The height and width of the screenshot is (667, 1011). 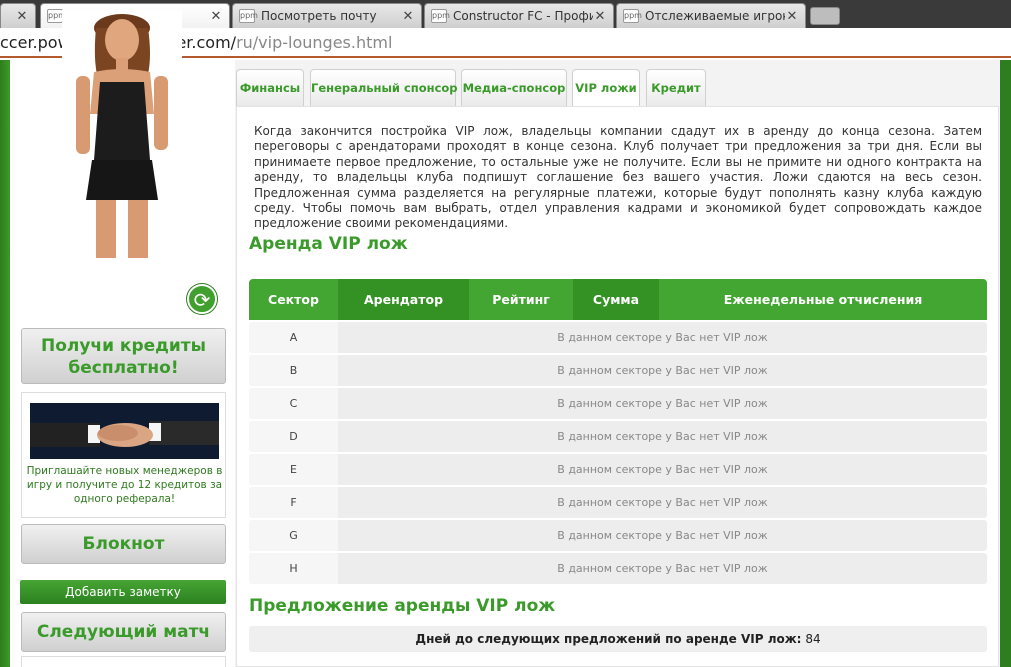 I want to click on browser-tab-label: Constructor FC - Профил, so click(x=523, y=16).